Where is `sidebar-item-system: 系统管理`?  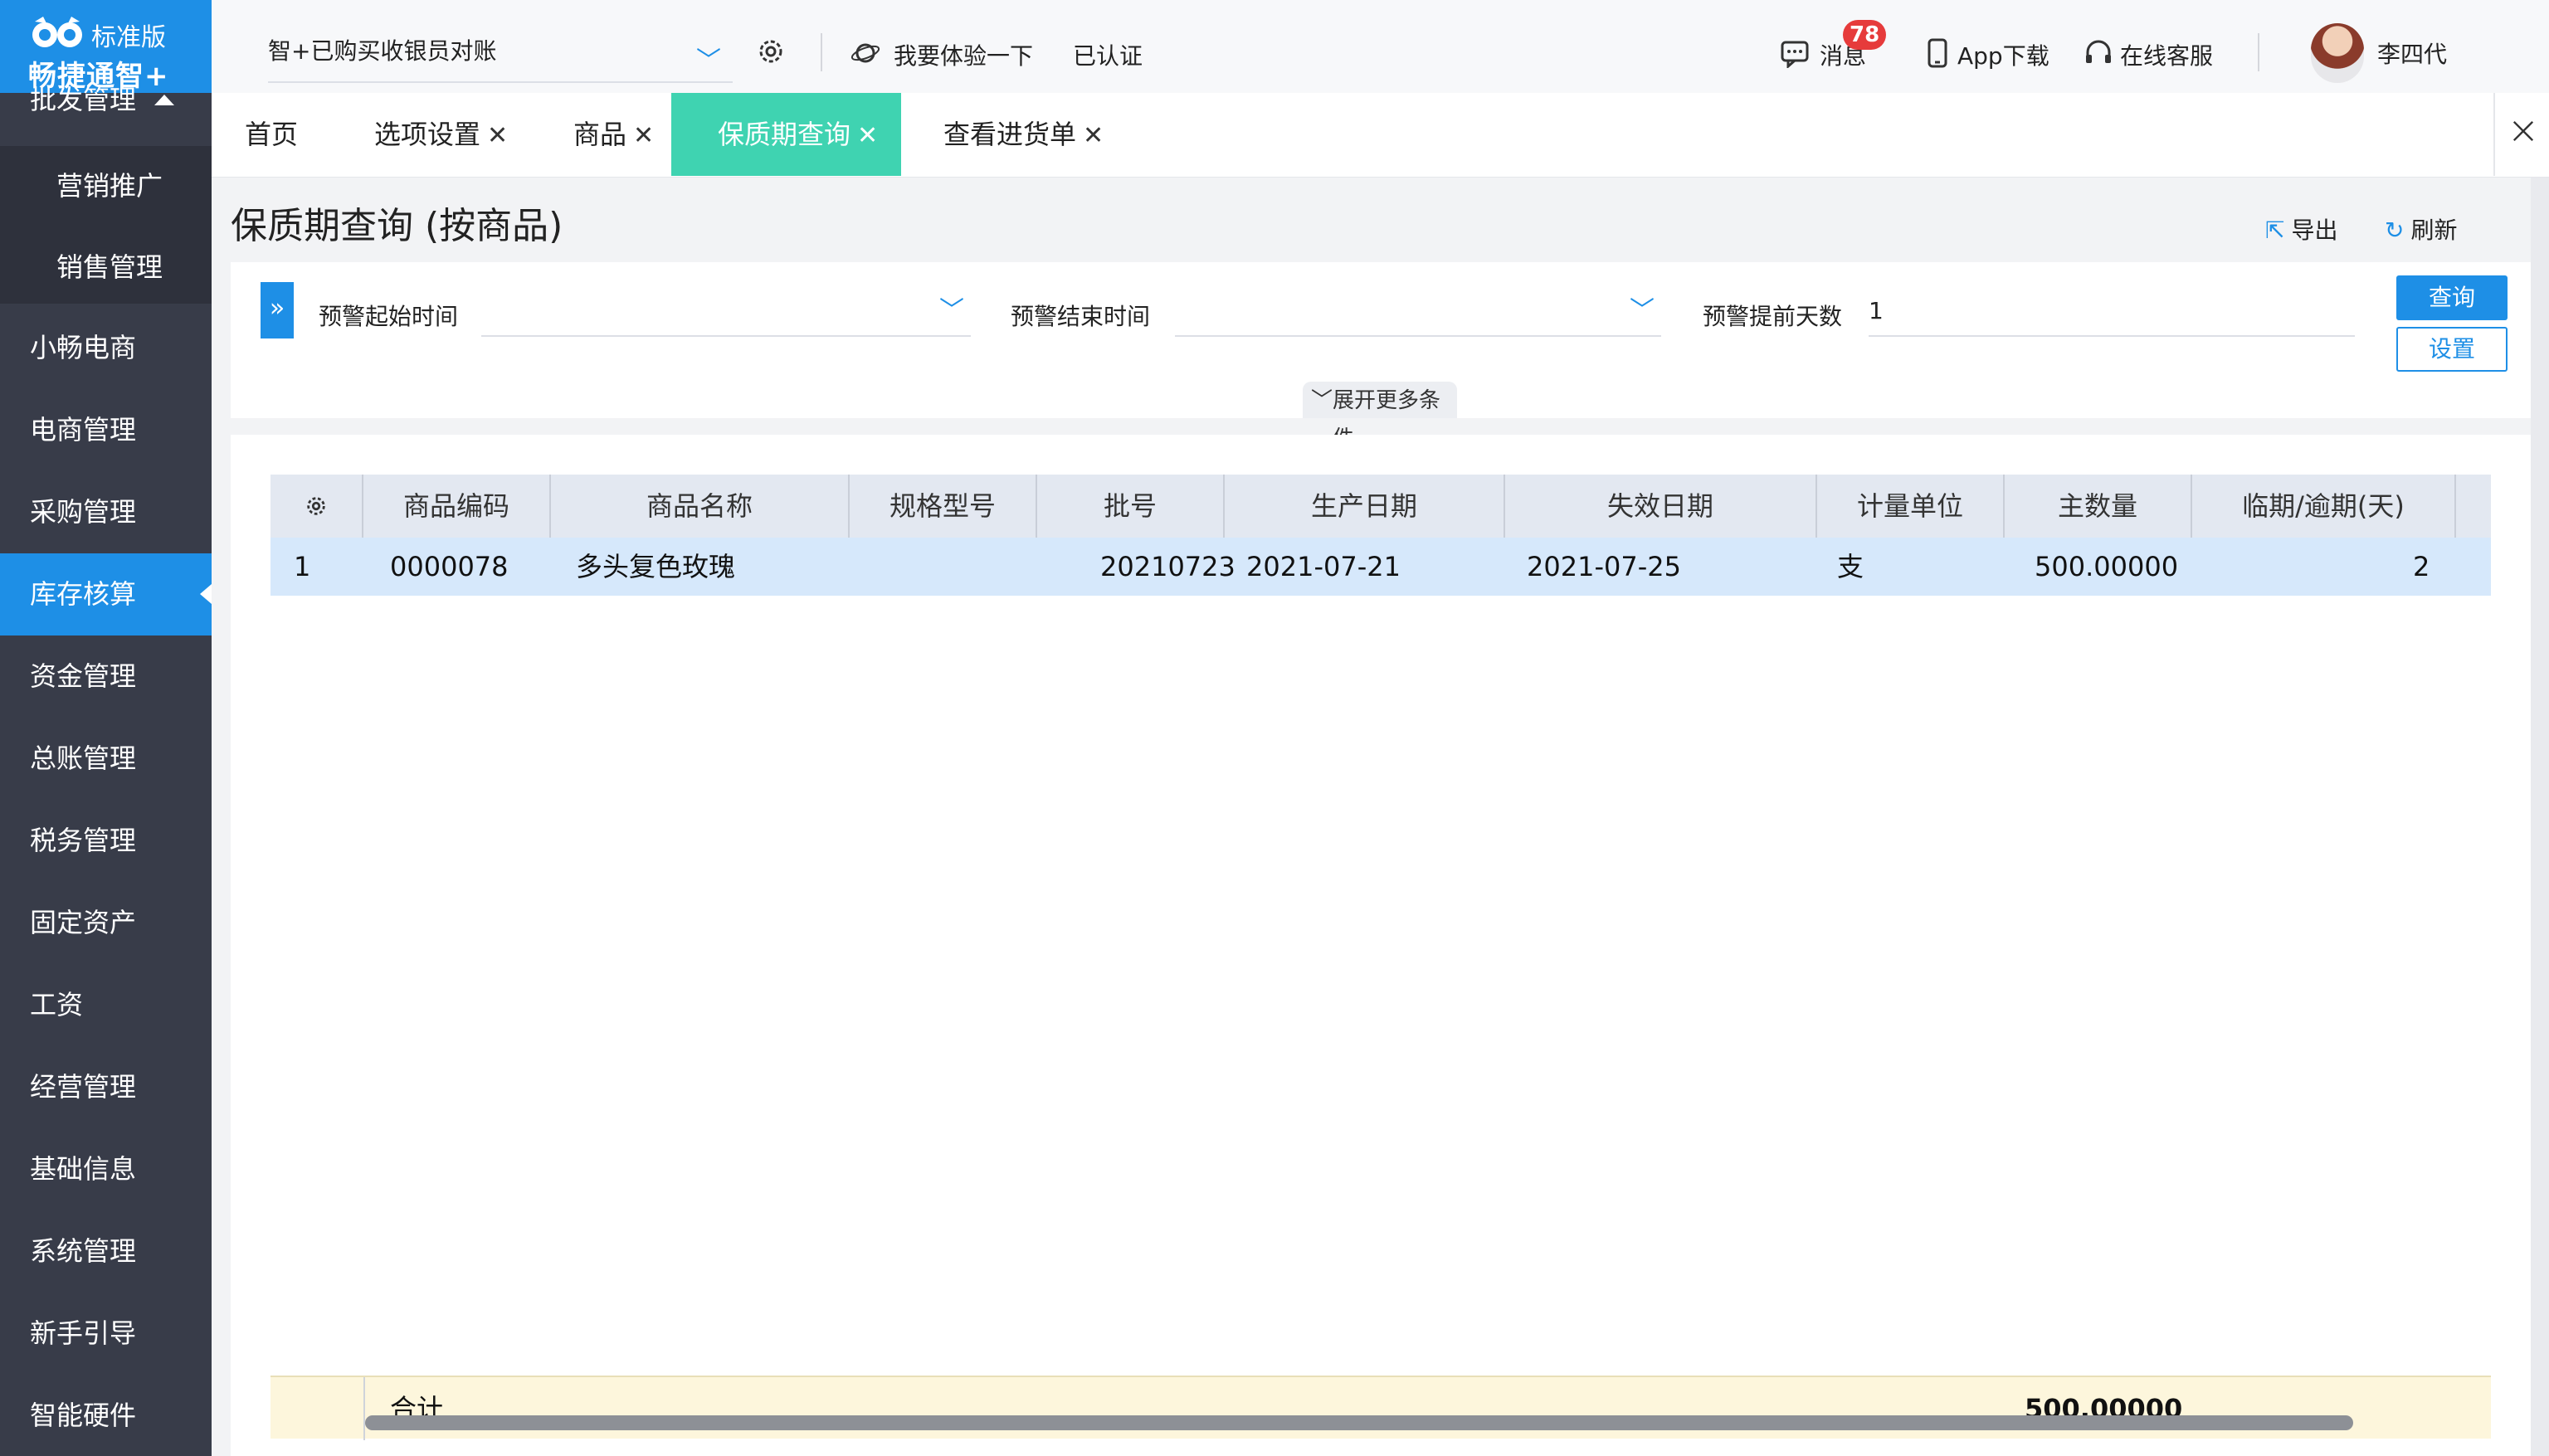
sidebar-item-system: 系统管理 is located at coordinates (106, 1251).